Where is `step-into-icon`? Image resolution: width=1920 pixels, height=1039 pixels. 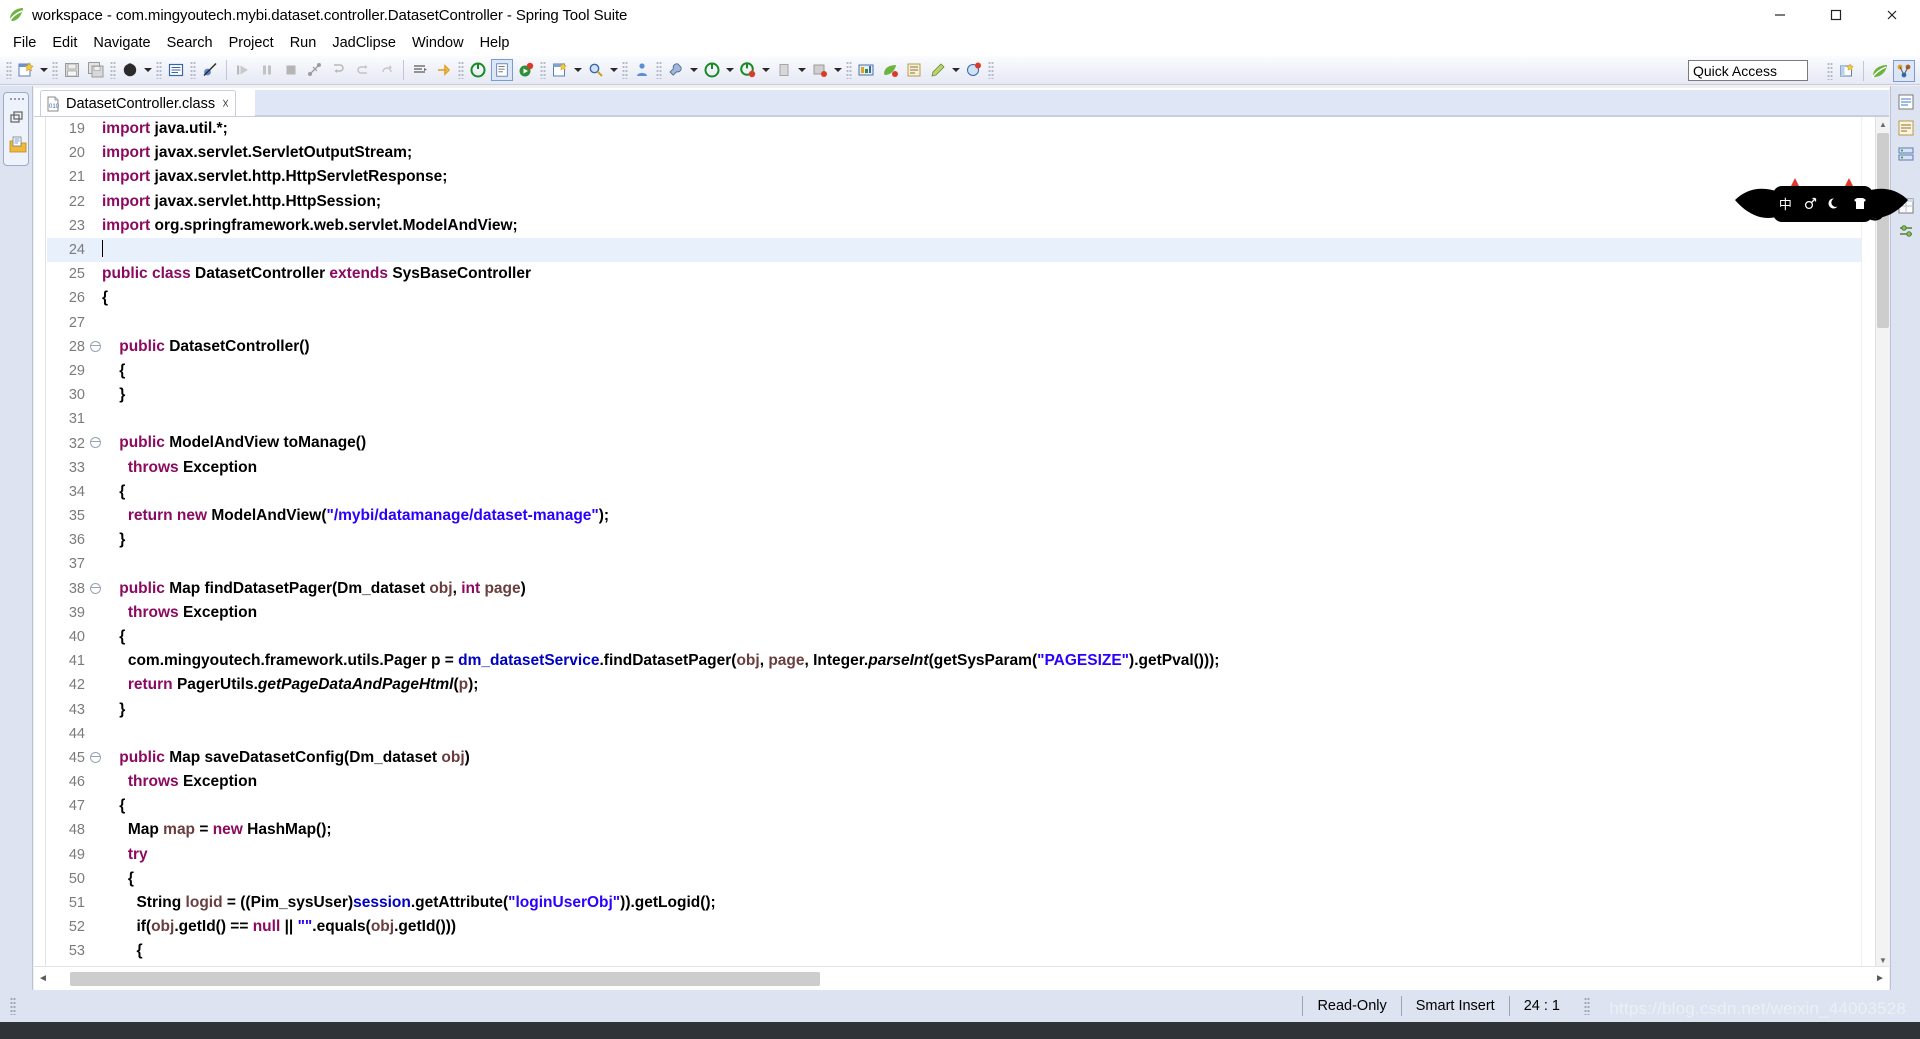
step-into-icon is located at coordinates (339, 70).